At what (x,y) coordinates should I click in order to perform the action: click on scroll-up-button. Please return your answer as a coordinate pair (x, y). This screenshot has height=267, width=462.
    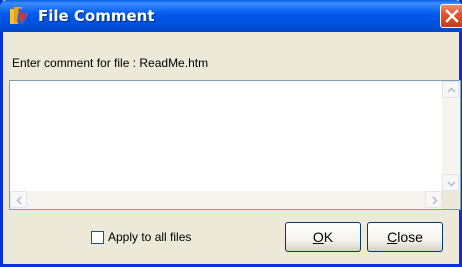
    Looking at the image, I should click on (450, 89).